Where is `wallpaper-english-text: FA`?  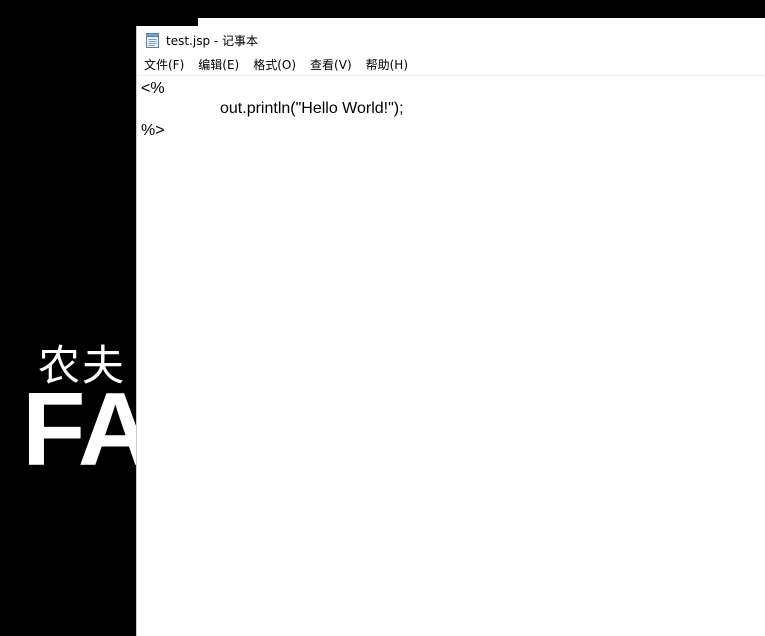
wallpaper-english-text: FA is located at coordinates (87, 430).